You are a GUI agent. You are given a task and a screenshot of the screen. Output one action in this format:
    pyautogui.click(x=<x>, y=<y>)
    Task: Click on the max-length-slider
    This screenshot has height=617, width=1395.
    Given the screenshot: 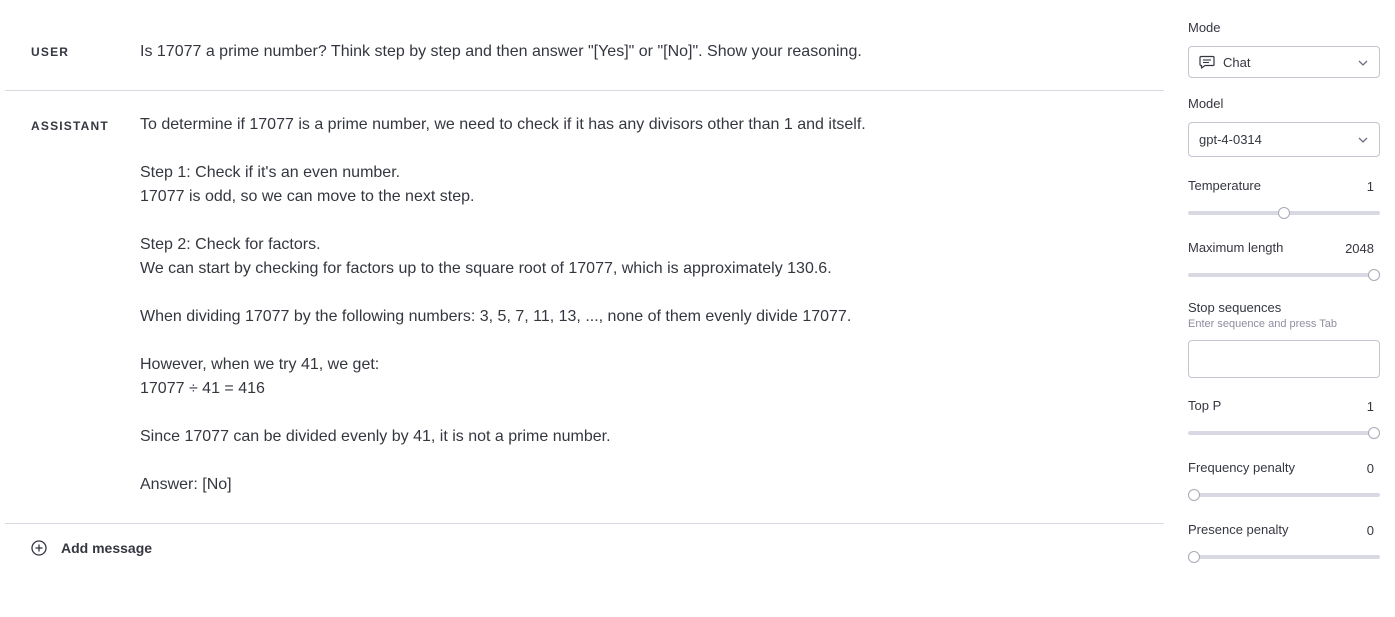 What is the action you would take?
    pyautogui.click(x=1284, y=275)
    